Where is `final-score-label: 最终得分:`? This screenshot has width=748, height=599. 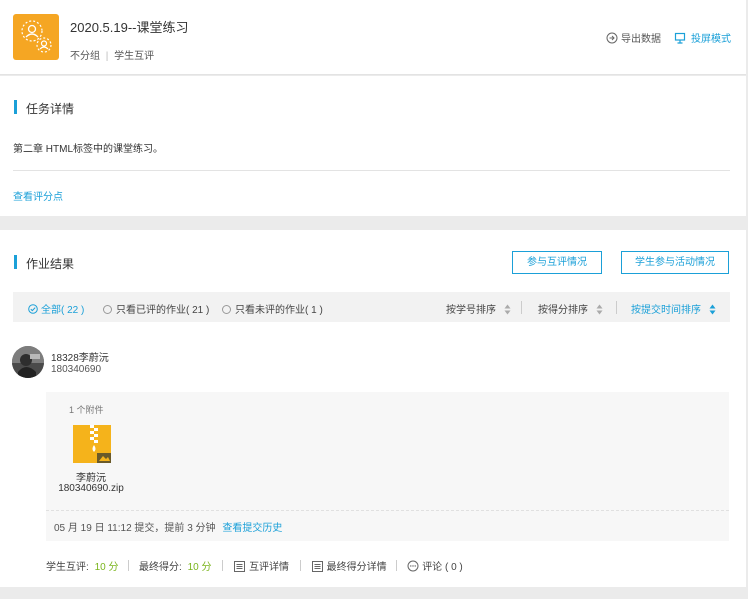
final-score-label: 最终得分: is located at coordinates (160, 567).